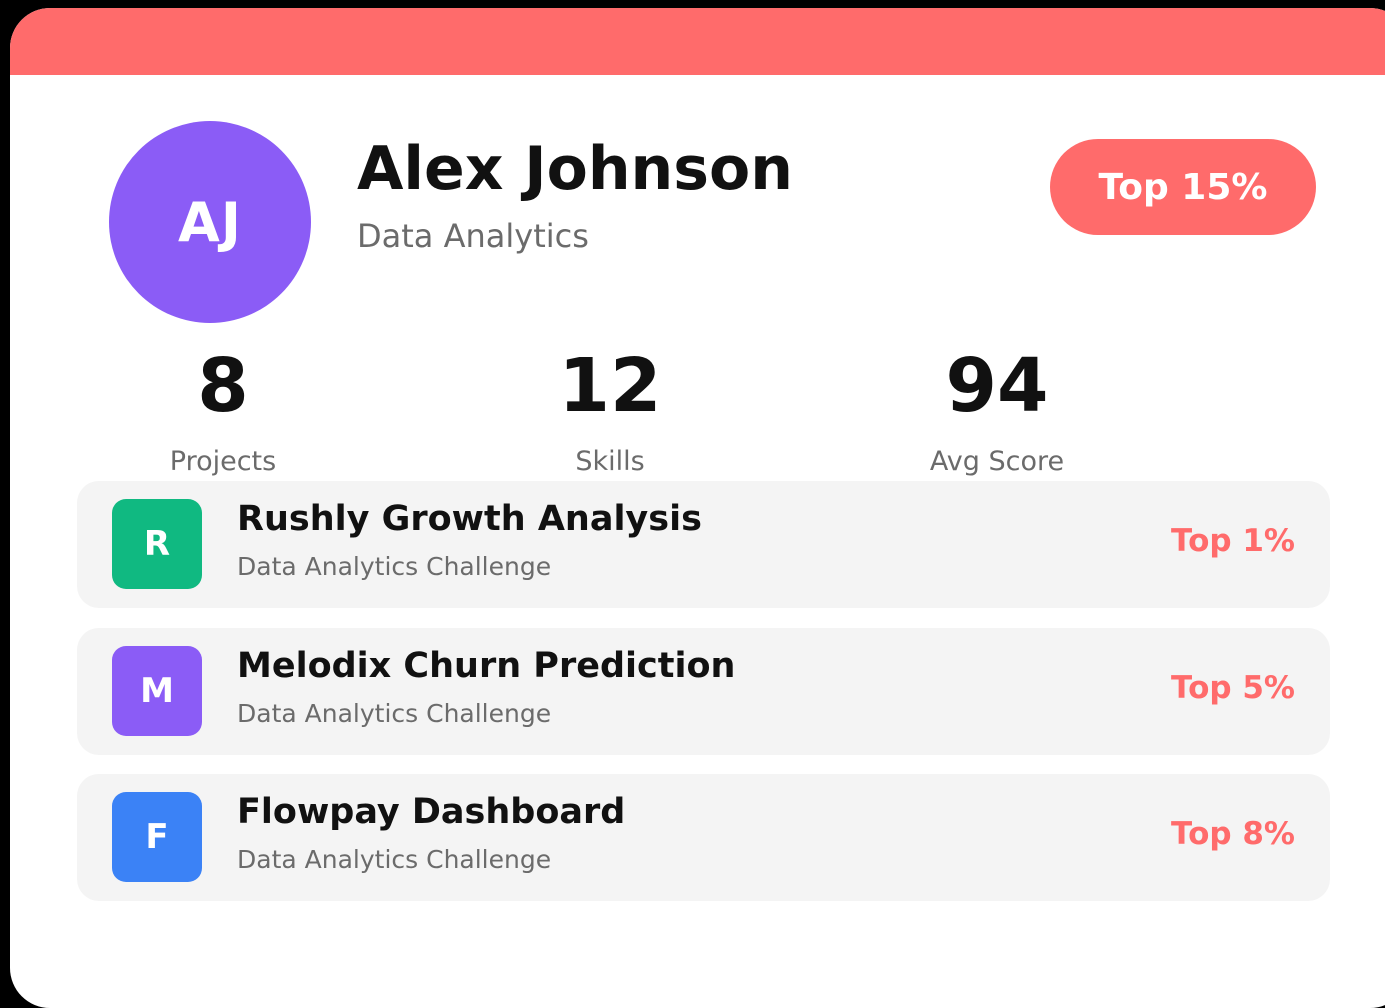  I want to click on project-title: Melodix Churn Prediction, so click(486, 666).